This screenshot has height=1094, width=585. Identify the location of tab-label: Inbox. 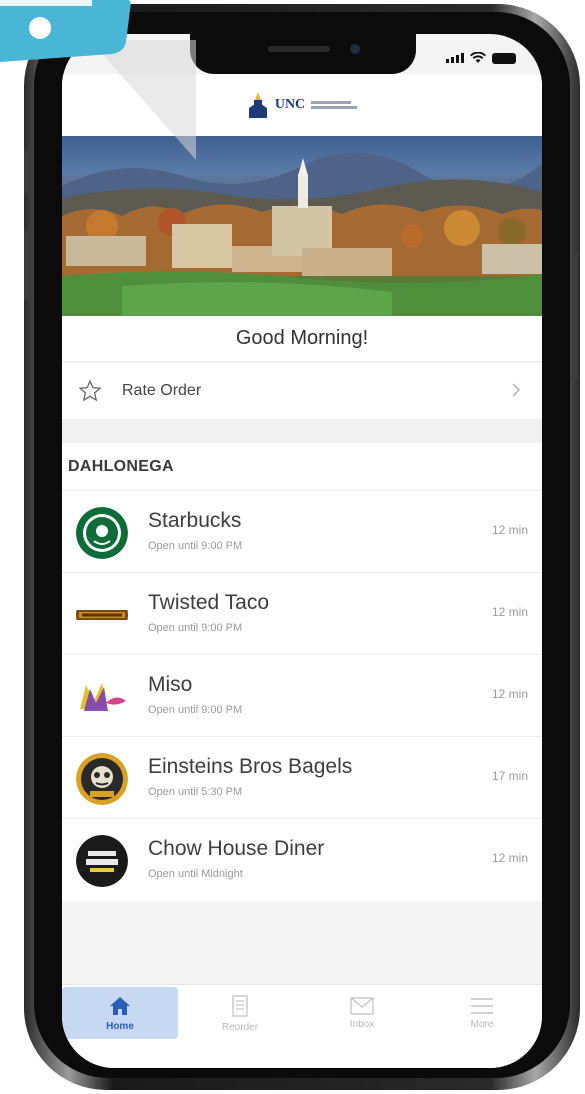
(362, 1024).